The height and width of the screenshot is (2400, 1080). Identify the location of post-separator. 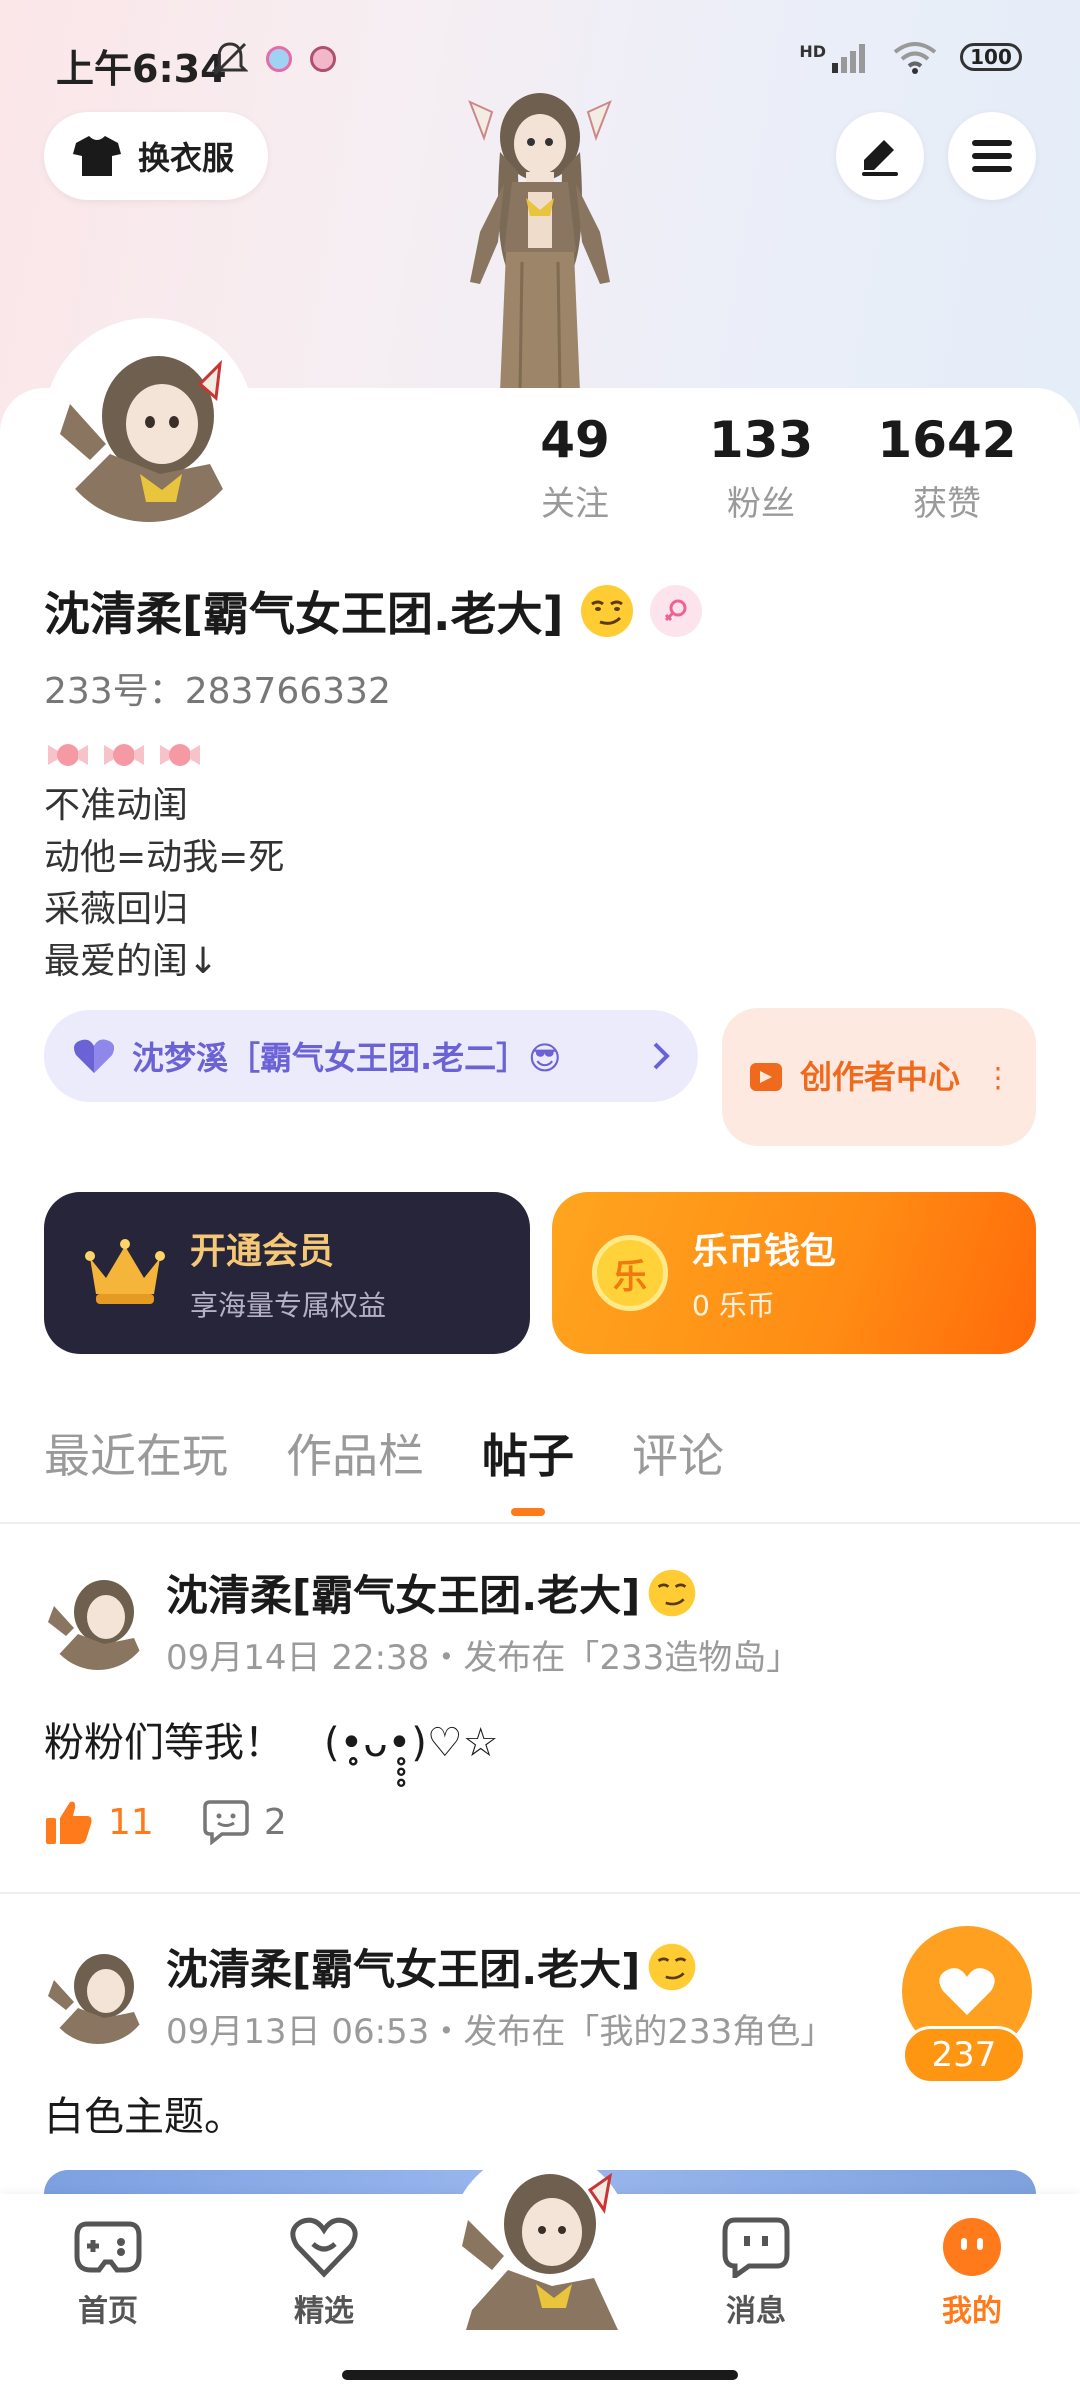
(540, 1893).